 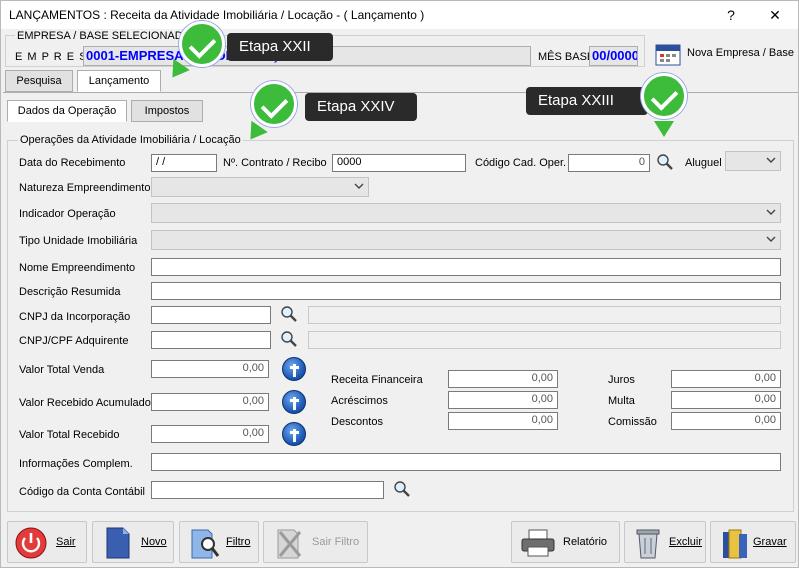 What do you see at coordinates (31, 543) in the screenshot?
I see `power-icon` at bounding box center [31, 543].